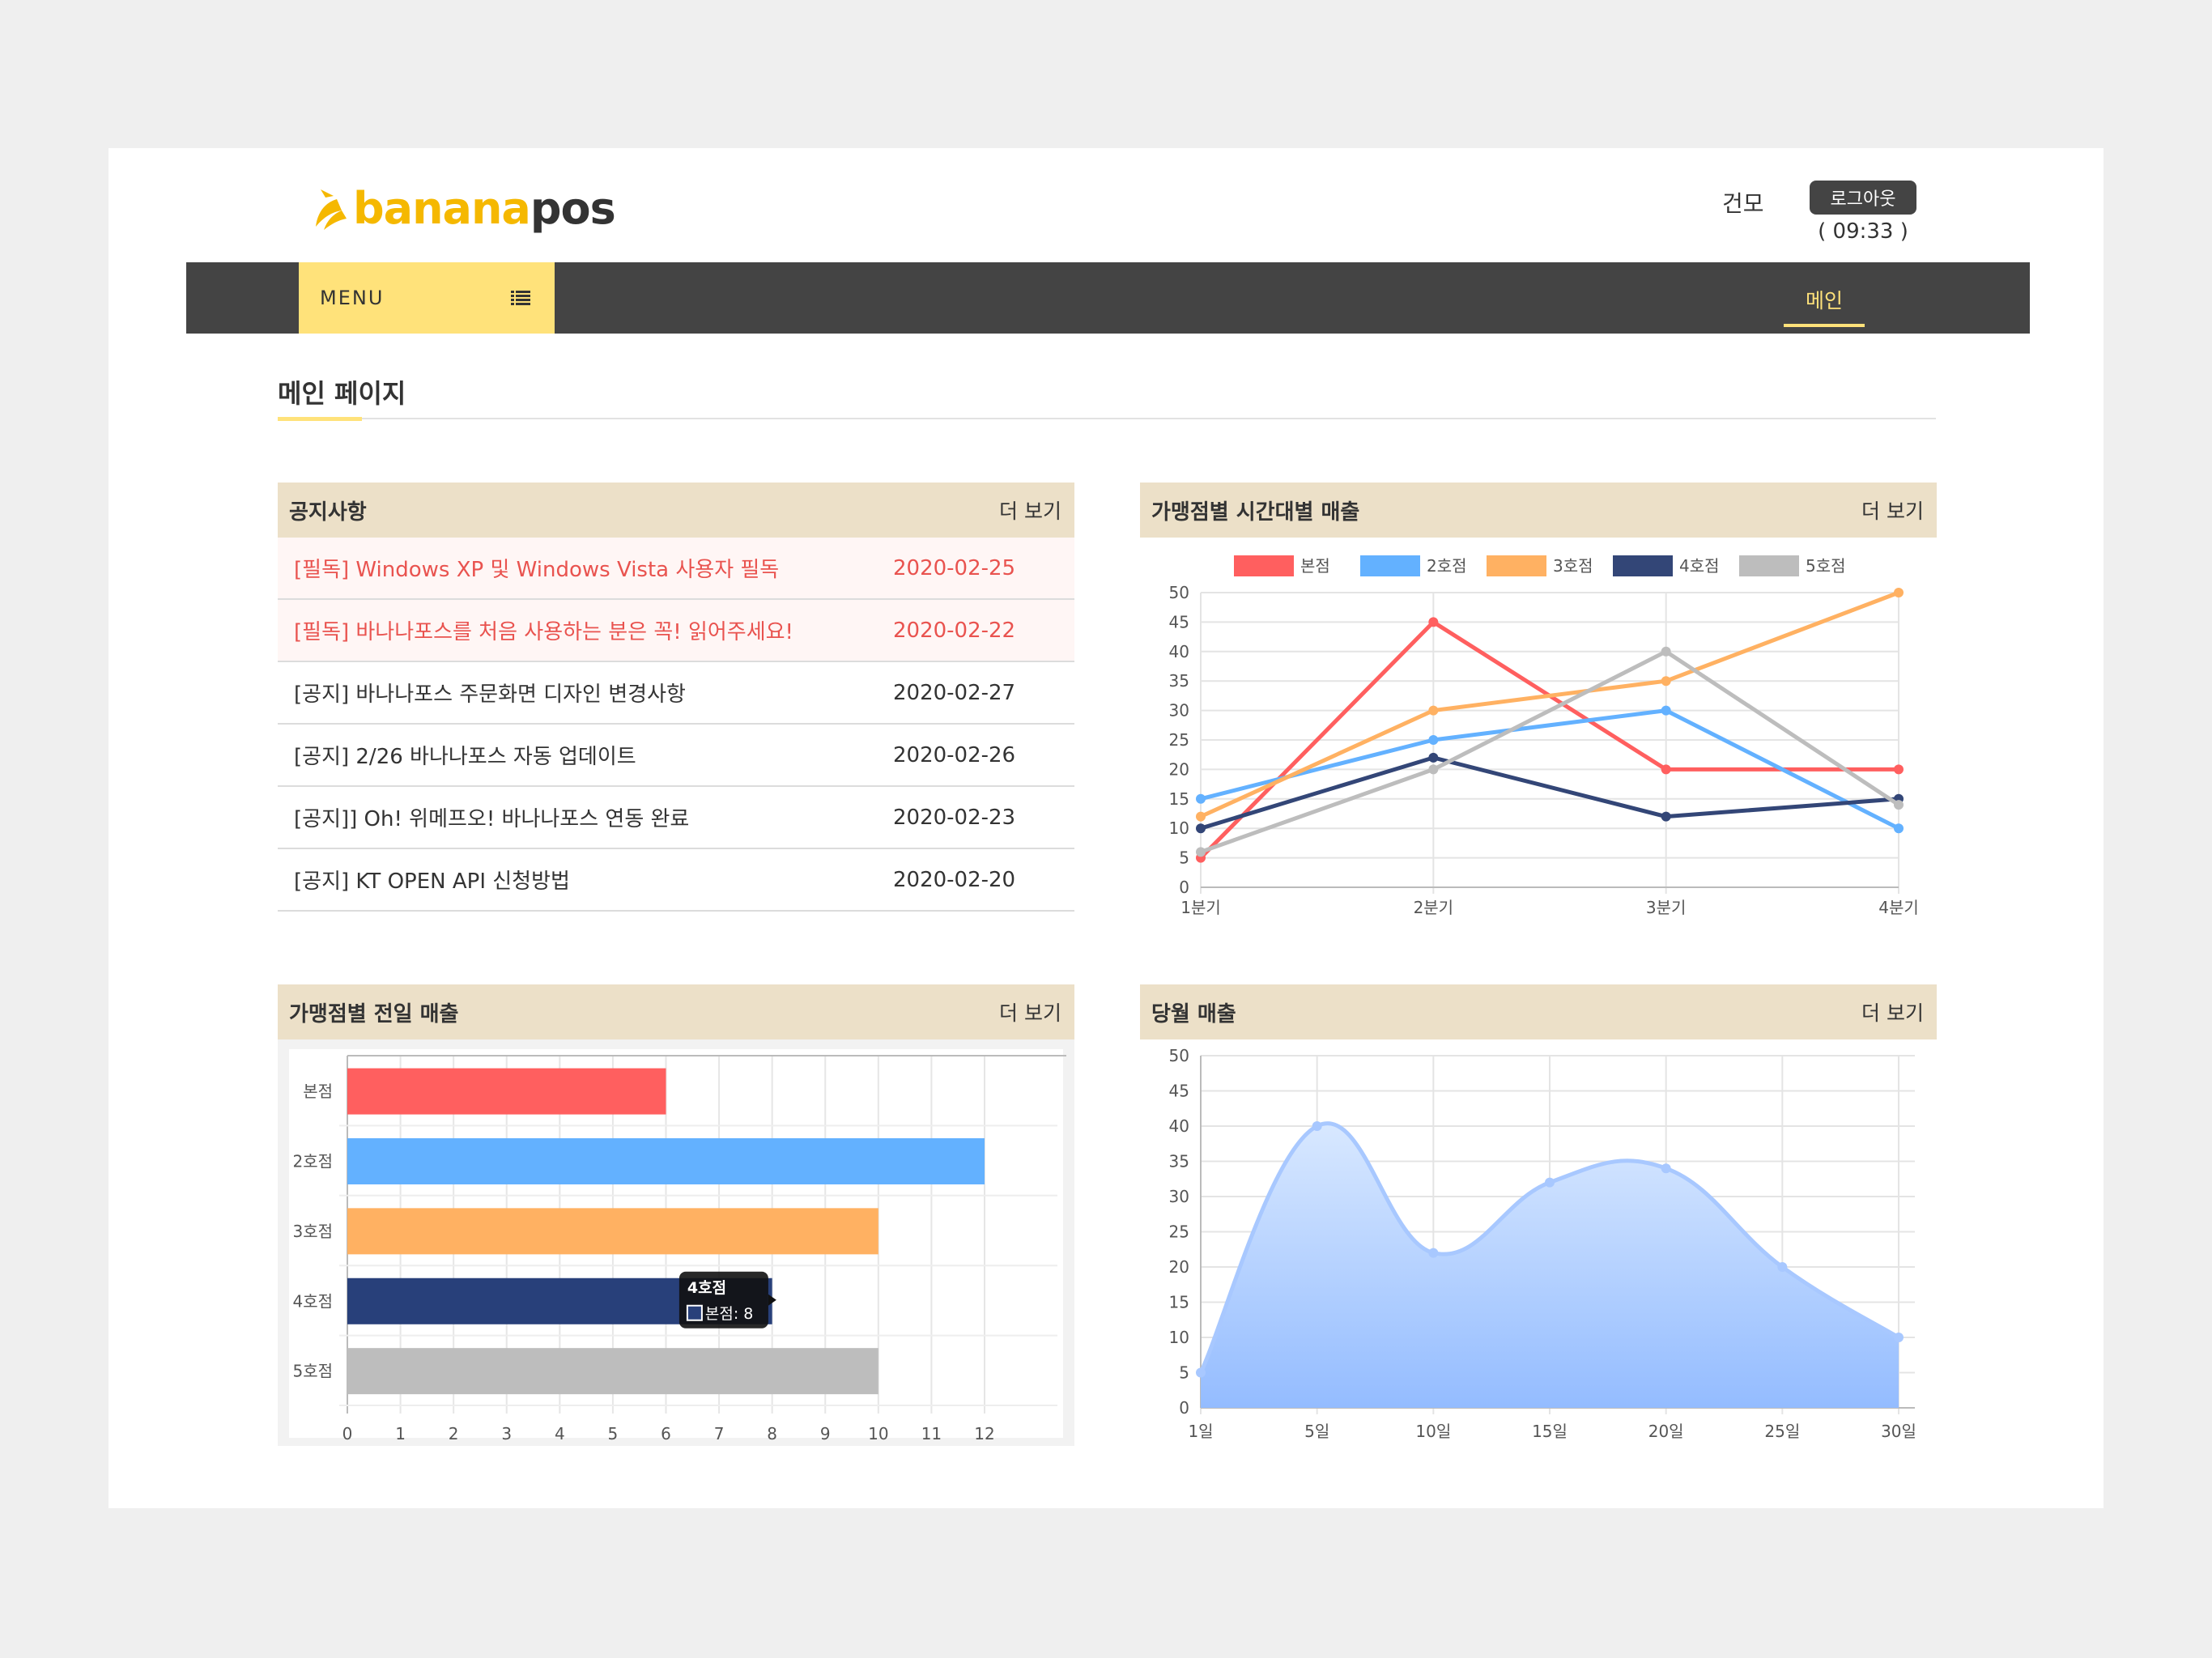 The height and width of the screenshot is (1658, 2212). What do you see at coordinates (676, 880) in the screenshot?
I see `notice-row: [공지] KT OPEN API 신청방법 2020-02-20` at bounding box center [676, 880].